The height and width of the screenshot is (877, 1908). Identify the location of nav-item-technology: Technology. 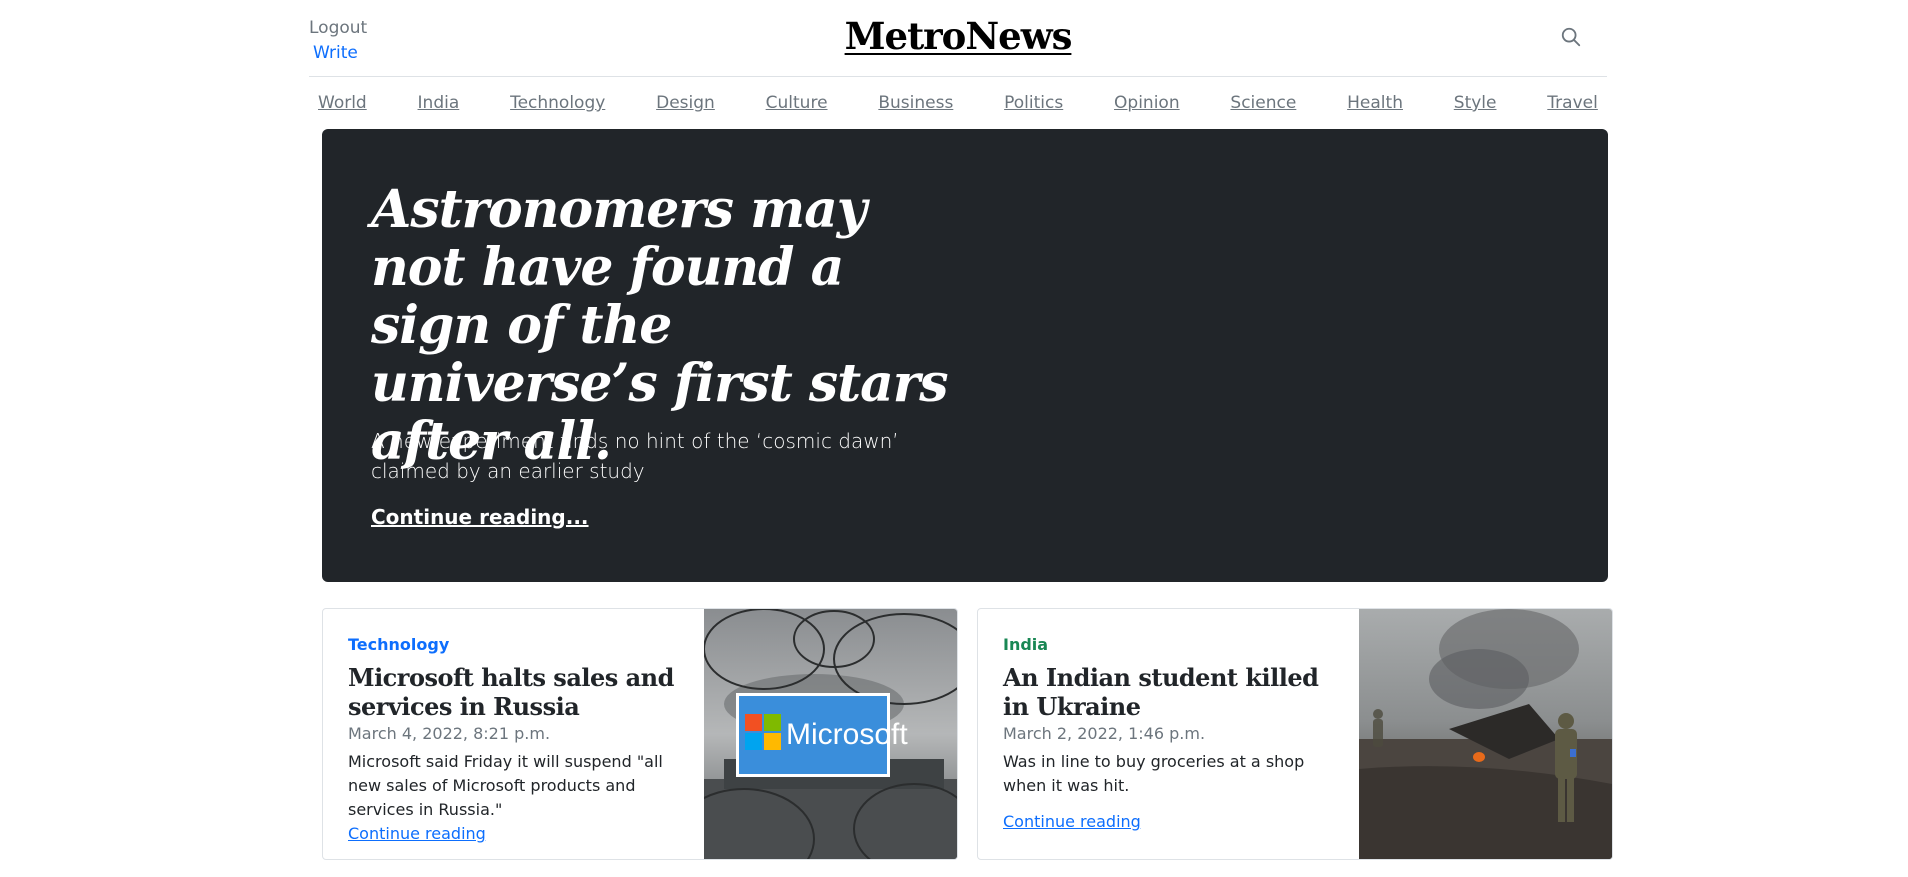
(557, 103).